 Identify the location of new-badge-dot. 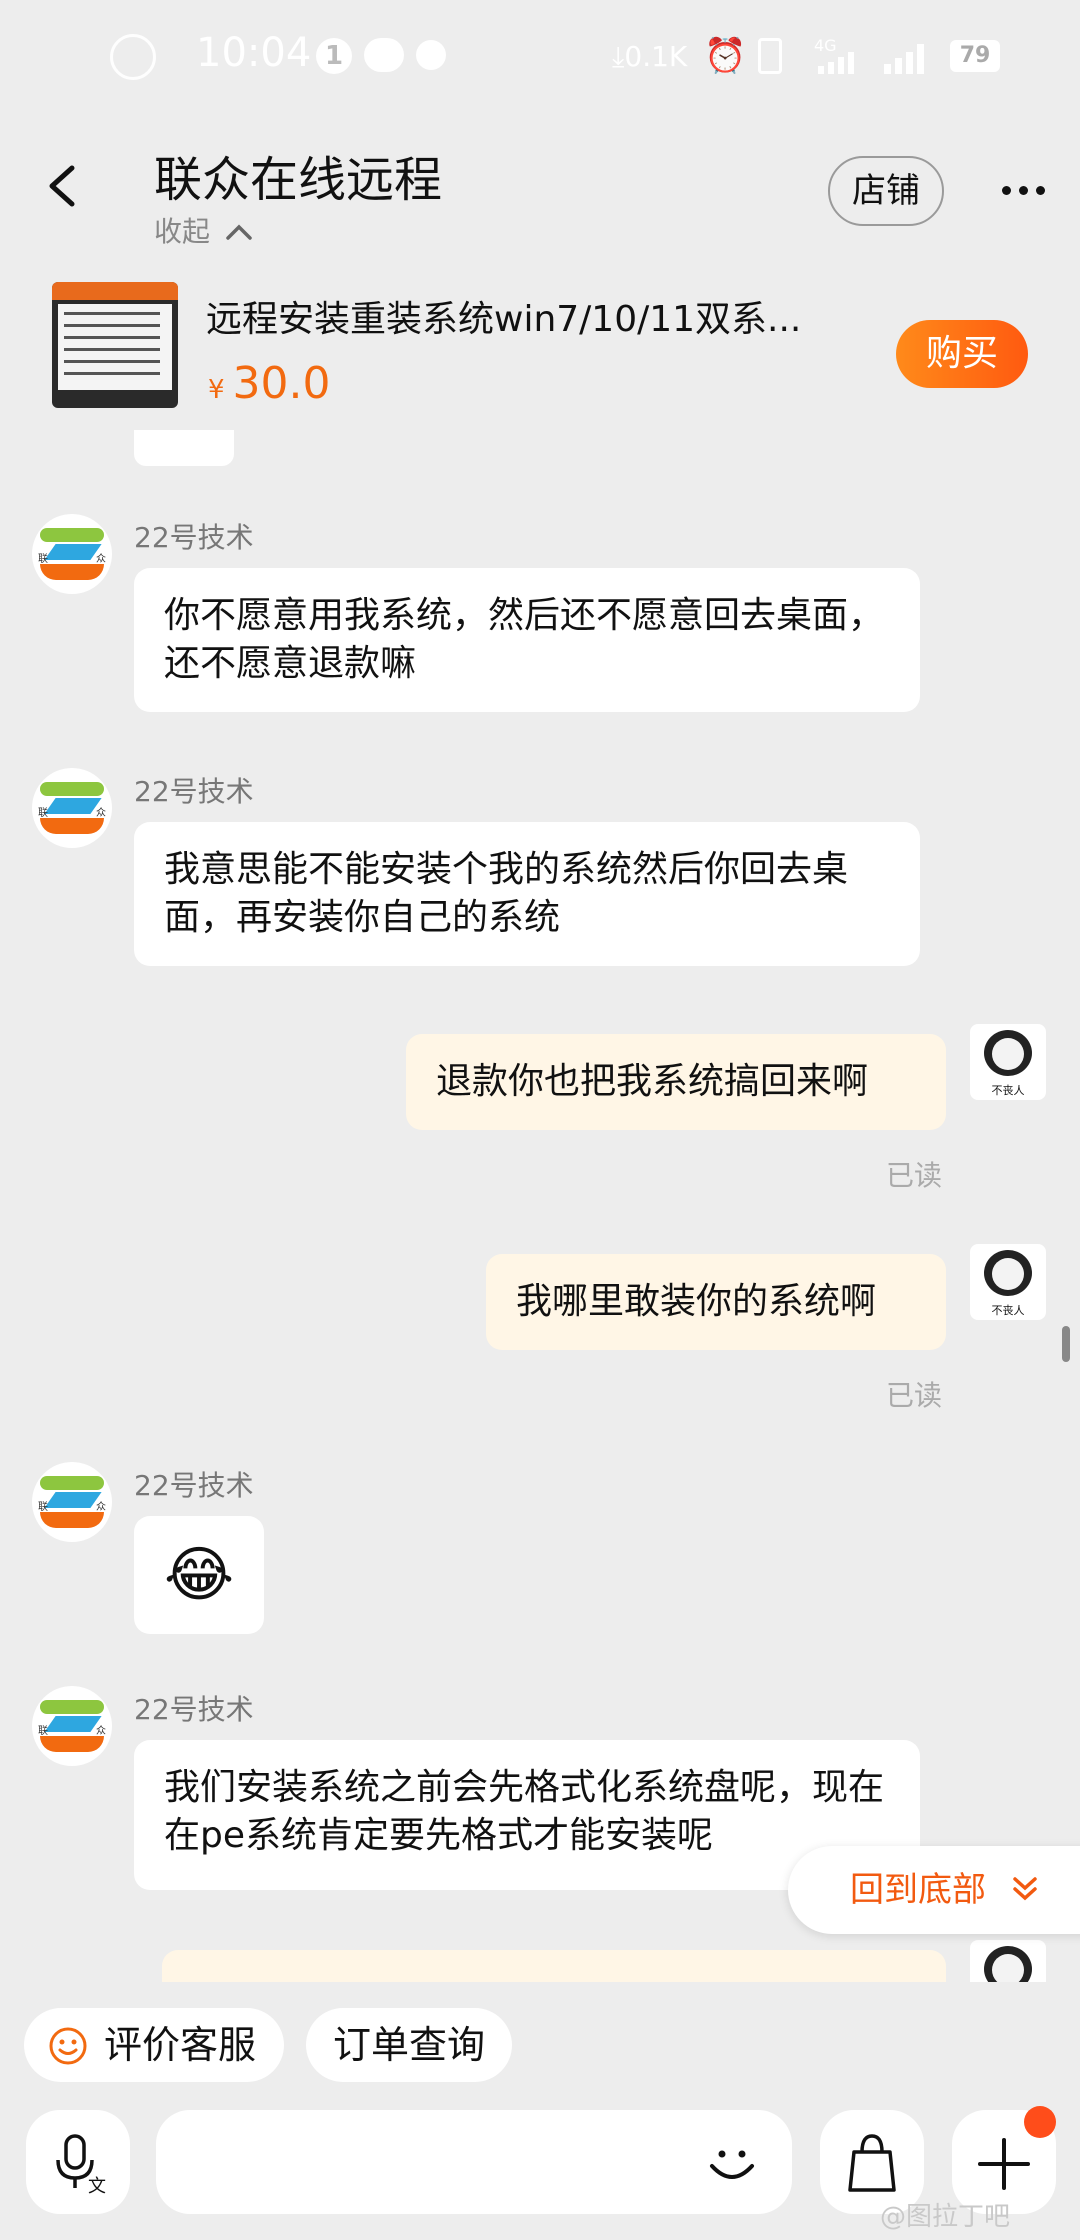
(1040, 2122).